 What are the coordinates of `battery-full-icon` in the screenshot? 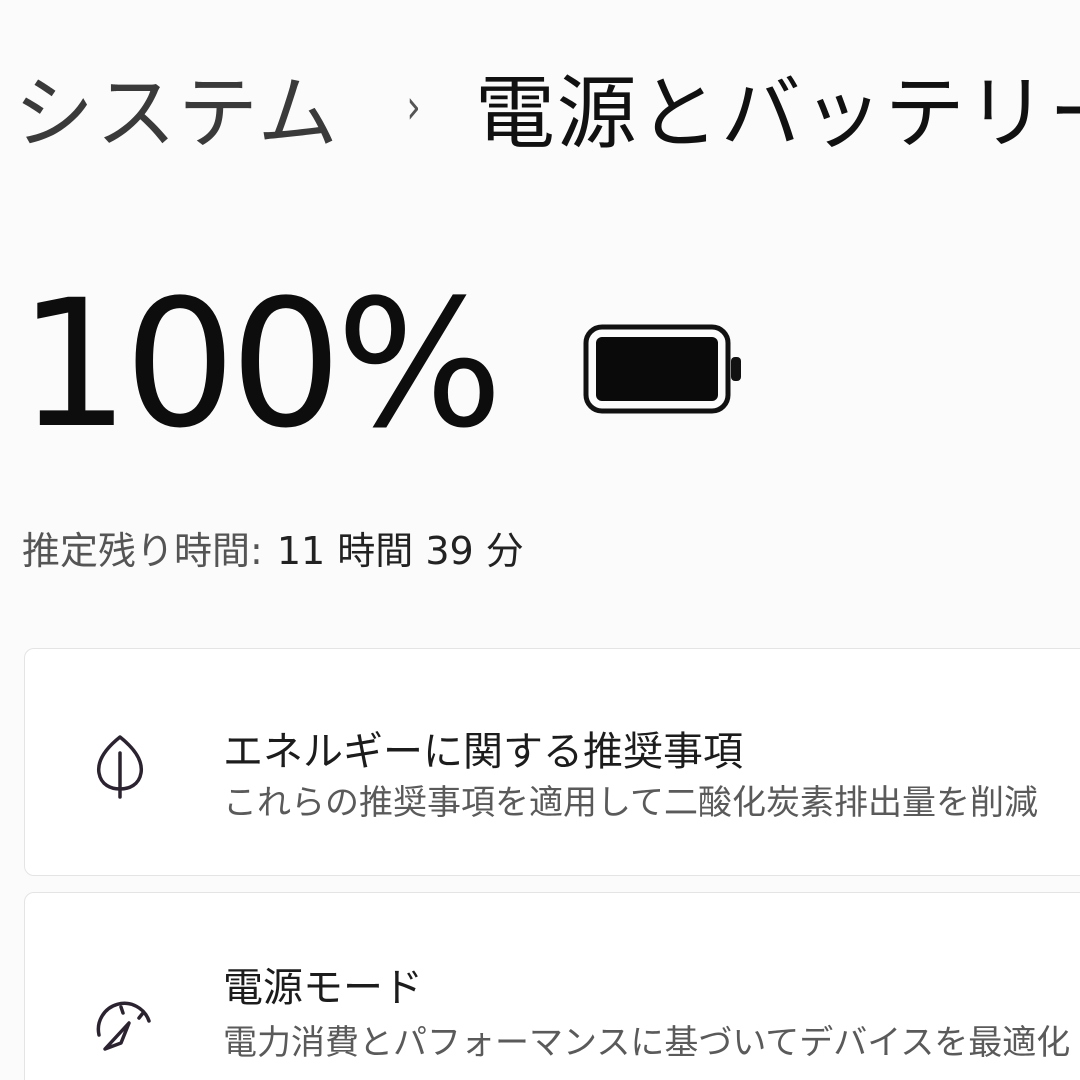 It's located at (662, 369).